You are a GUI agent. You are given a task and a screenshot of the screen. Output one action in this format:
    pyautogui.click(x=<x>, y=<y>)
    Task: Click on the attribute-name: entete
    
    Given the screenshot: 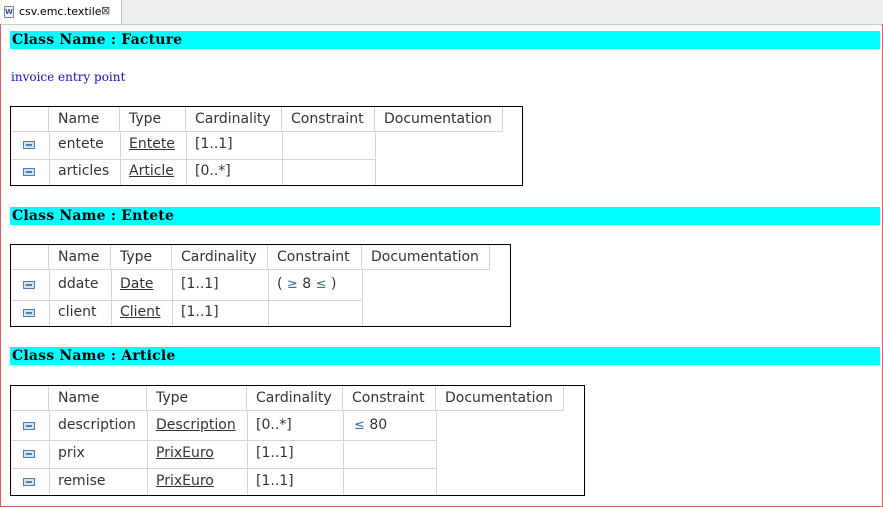 What is the action you would take?
    pyautogui.click(x=81, y=144)
    